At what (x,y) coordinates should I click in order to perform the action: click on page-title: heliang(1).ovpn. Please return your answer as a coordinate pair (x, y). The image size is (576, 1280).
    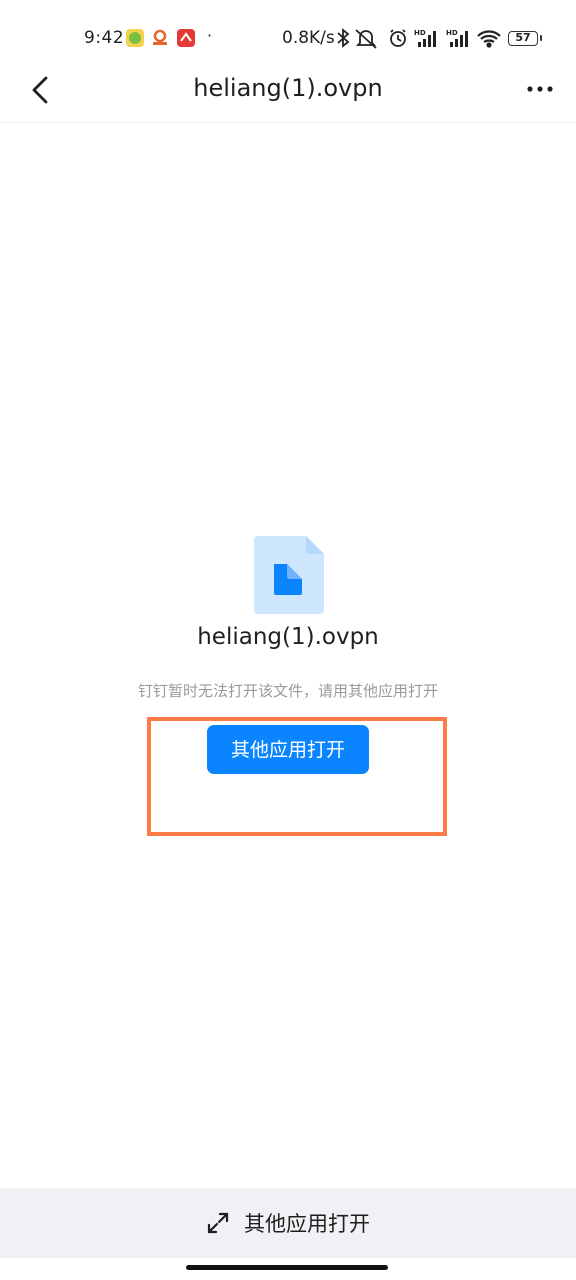
    Looking at the image, I should click on (288, 88).